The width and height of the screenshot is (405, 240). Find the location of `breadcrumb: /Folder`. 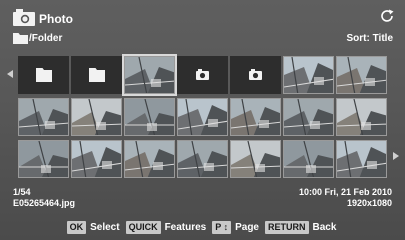

breadcrumb: /Folder is located at coordinates (37, 38).